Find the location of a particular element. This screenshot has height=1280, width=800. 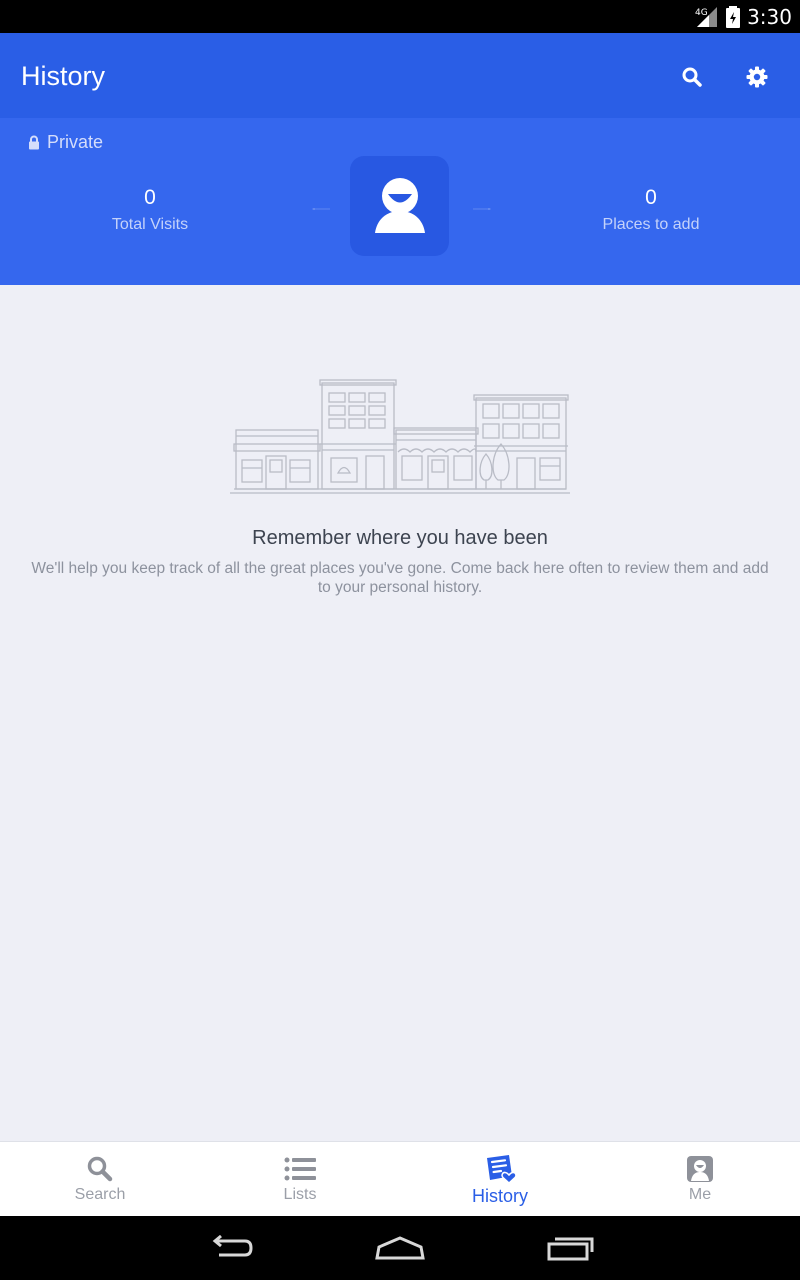

nav-item-me: Me is located at coordinates (700, 1179).